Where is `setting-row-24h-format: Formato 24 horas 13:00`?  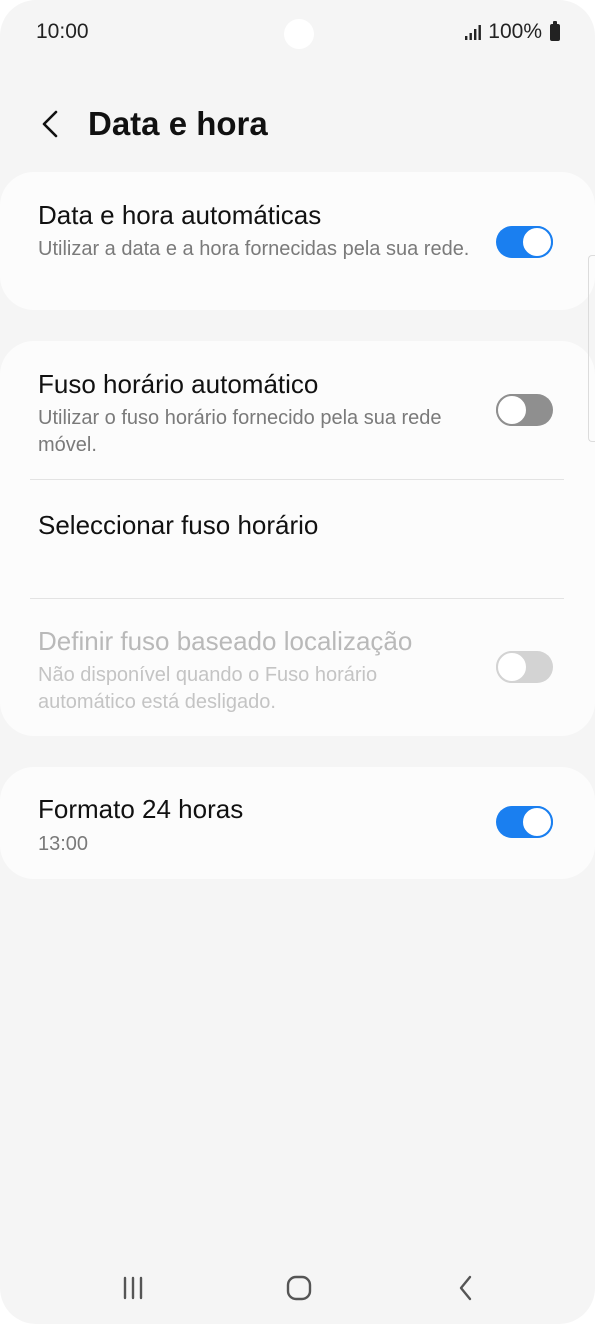 setting-row-24h-format: Formato 24 horas 13:00 is located at coordinates (297, 823).